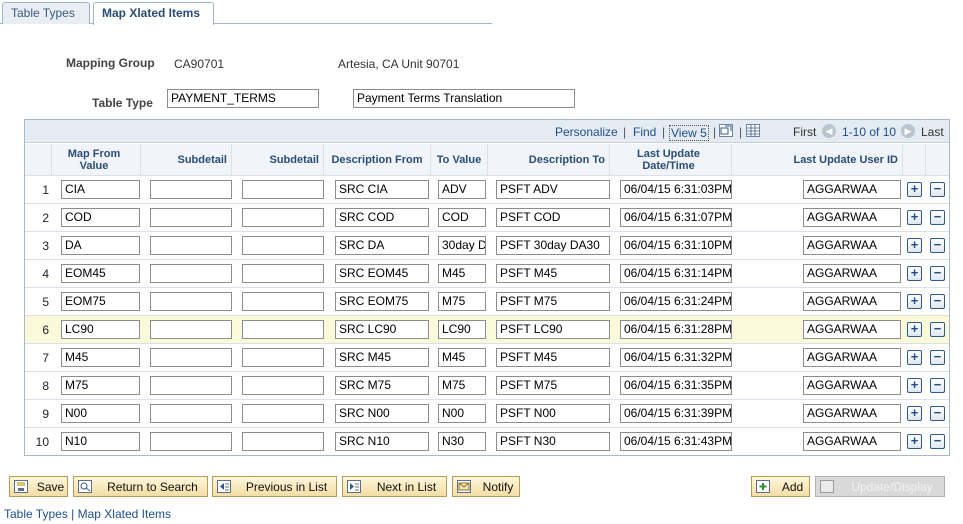 This screenshot has width=963, height=524. I want to click on map-from-value-field: DA, so click(100, 245).